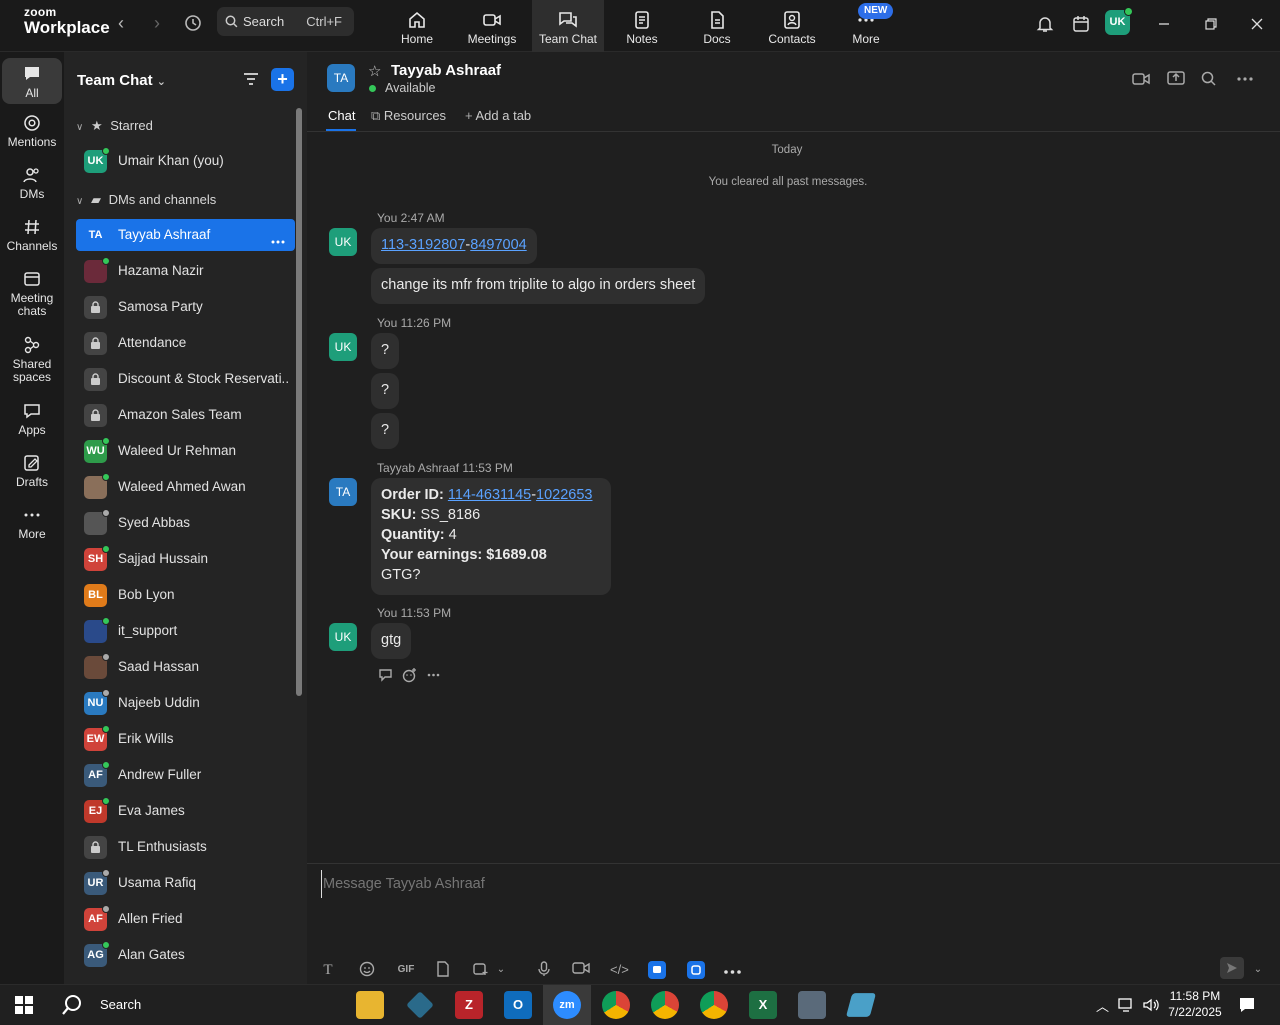 The width and height of the screenshot is (1280, 1025). I want to click on more-options-icon, so click(1245, 79).